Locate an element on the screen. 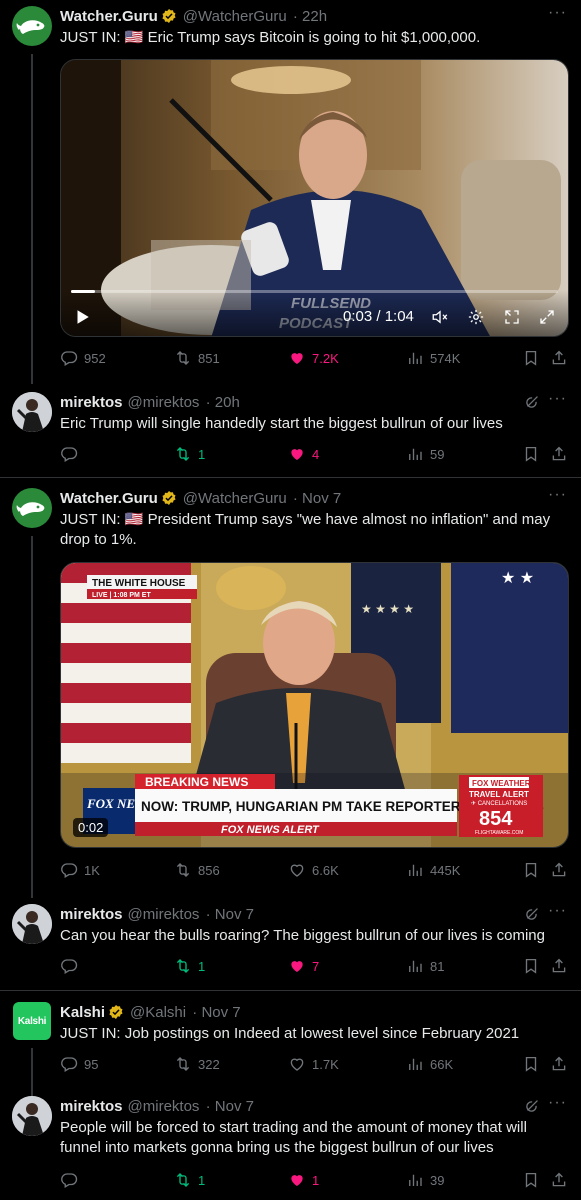  like-button: 7 is located at coordinates (303, 966).